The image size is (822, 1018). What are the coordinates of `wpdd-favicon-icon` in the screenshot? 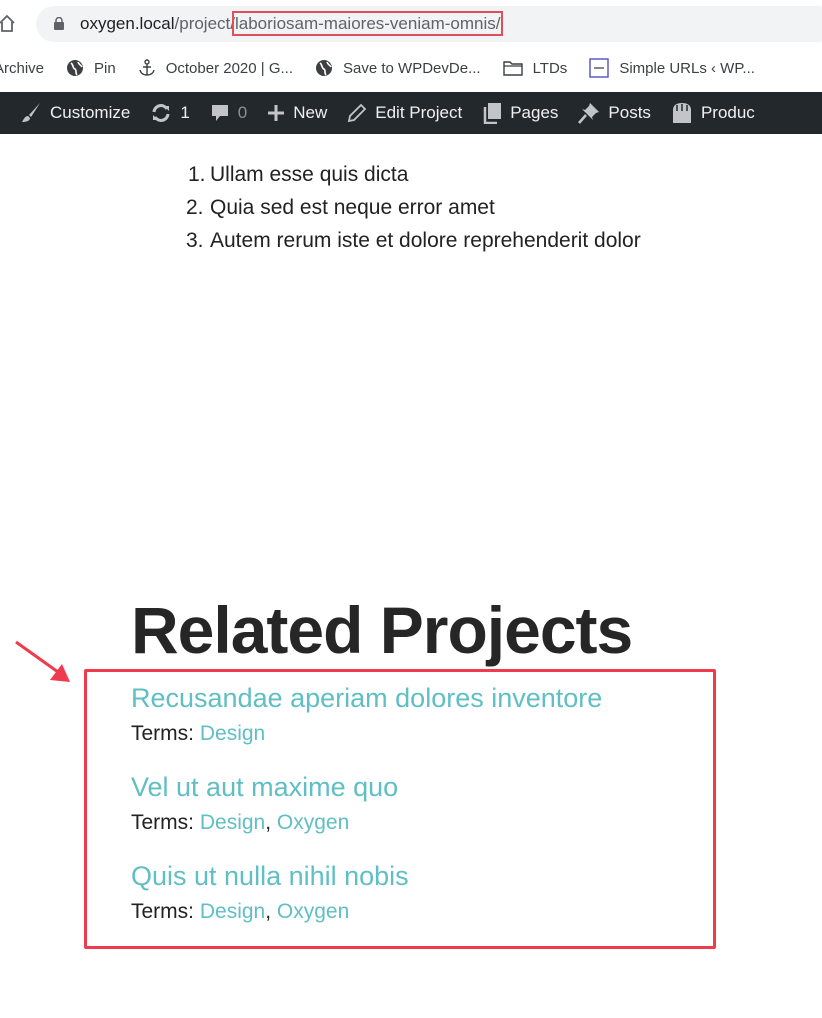 It's located at (599, 68).